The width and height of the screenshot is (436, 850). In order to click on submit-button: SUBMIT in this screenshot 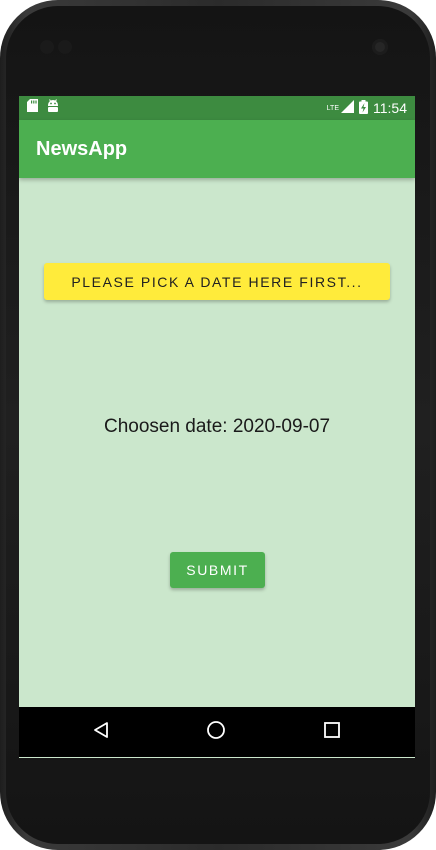, I will do `click(217, 570)`.